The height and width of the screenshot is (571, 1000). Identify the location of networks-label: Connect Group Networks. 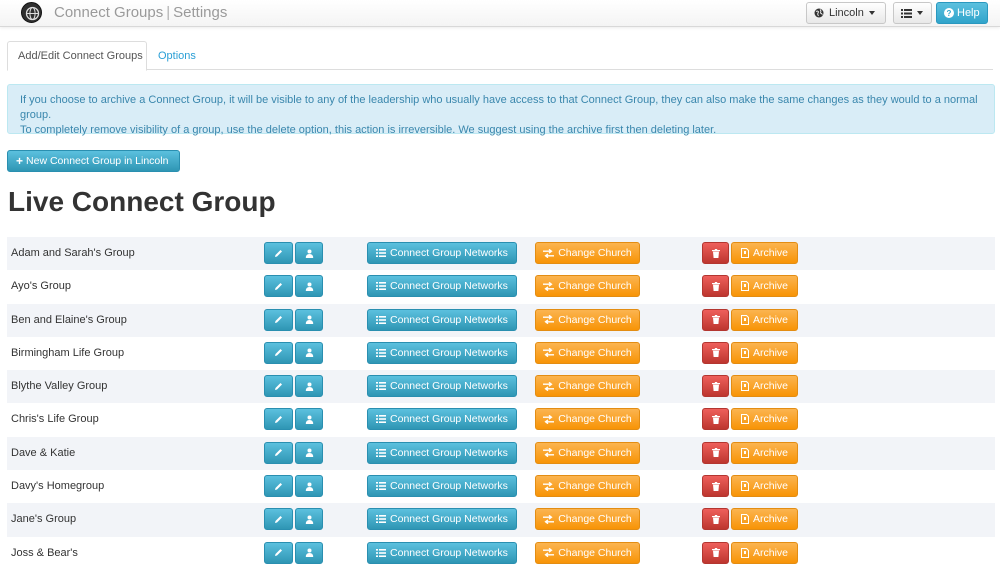
(449, 552).